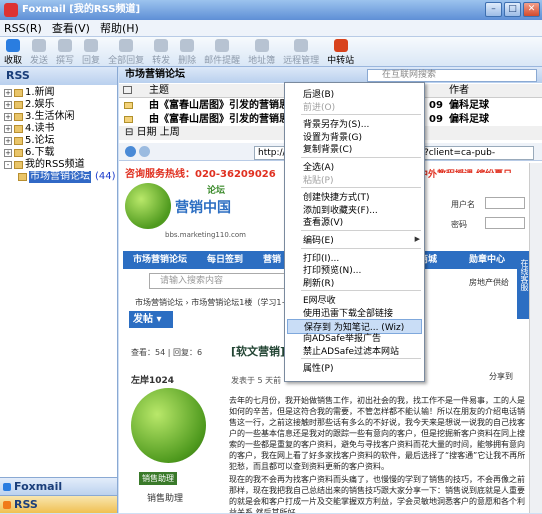  What do you see at coordinates (60, 177) in the screenshot?
I see `tree-item: 市场营销论坛 (44)` at bounding box center [60, 177].